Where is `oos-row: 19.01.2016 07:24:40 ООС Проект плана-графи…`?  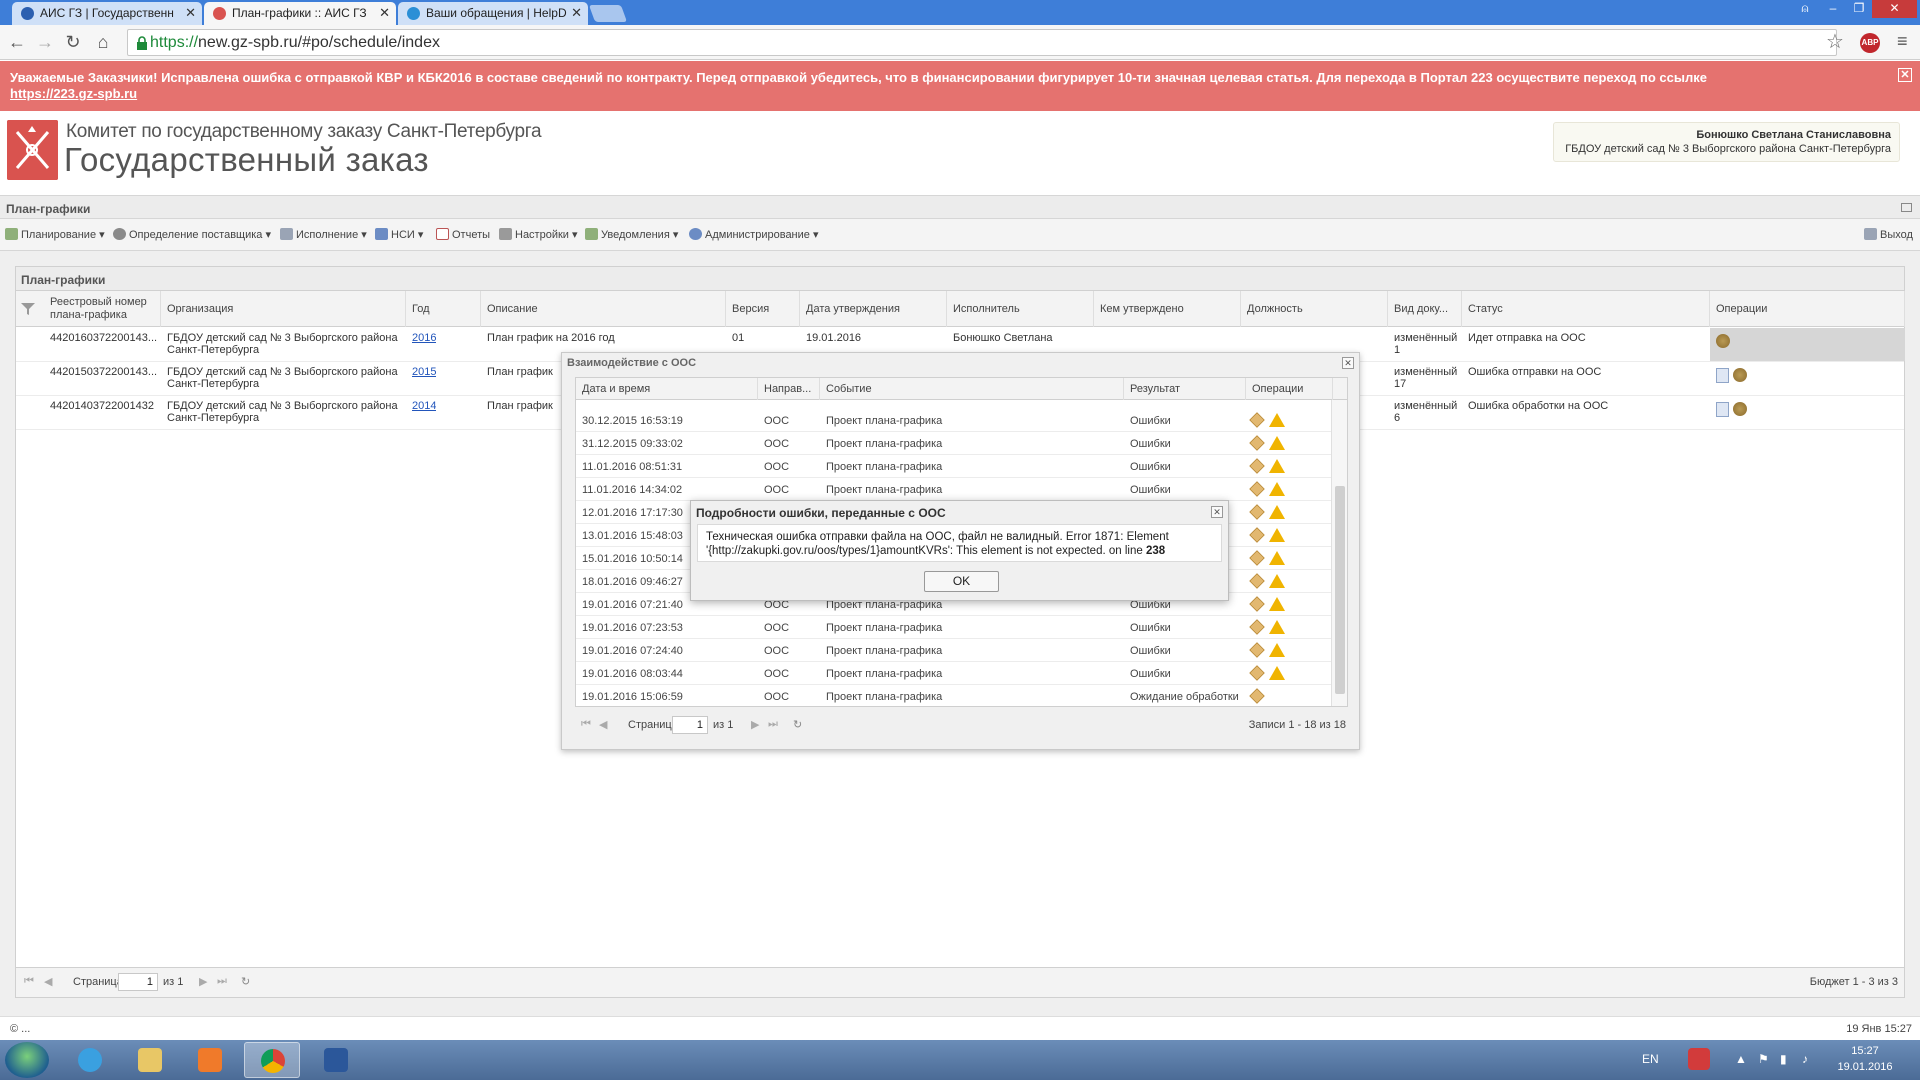
oos-row: 19.01.2016 07:24:40 ООС Проект плана-графи… is located at coordinates (954, 650).